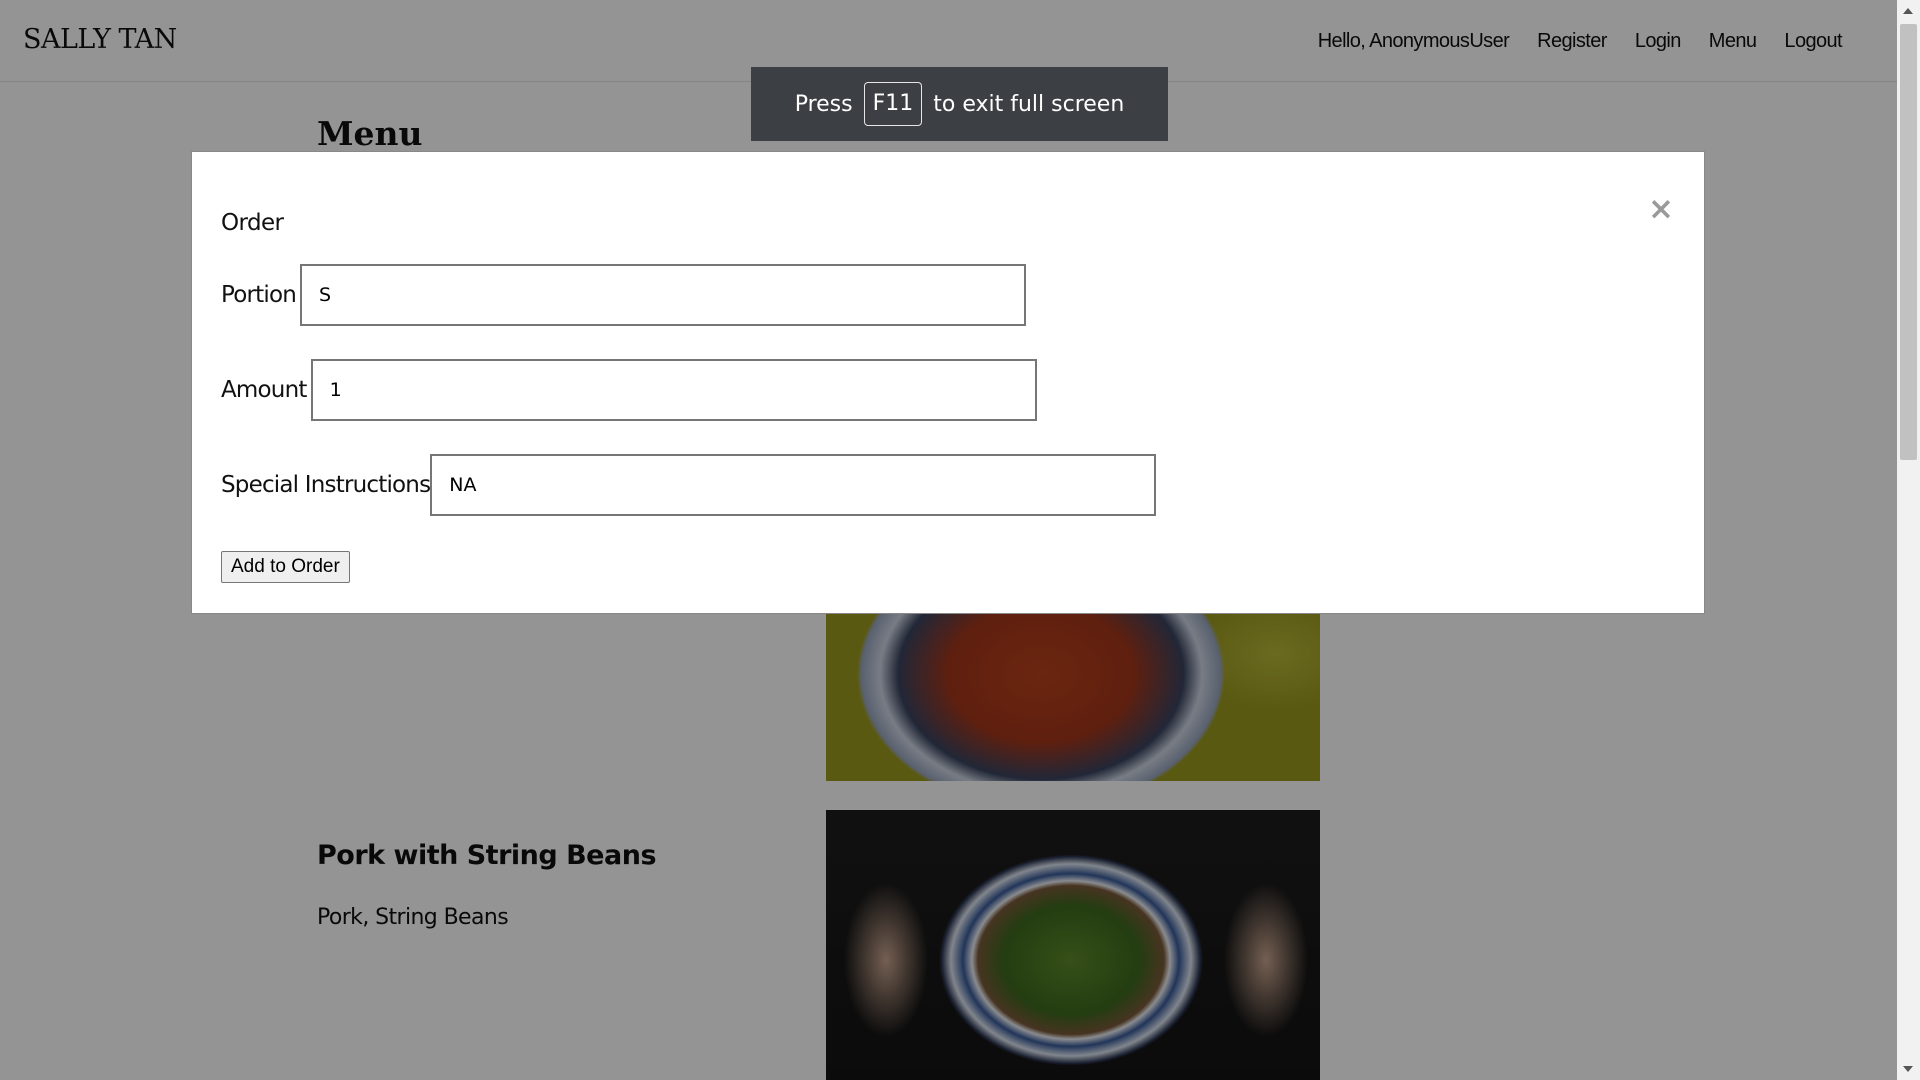  I want to click on portion-input, so click(663, 295).